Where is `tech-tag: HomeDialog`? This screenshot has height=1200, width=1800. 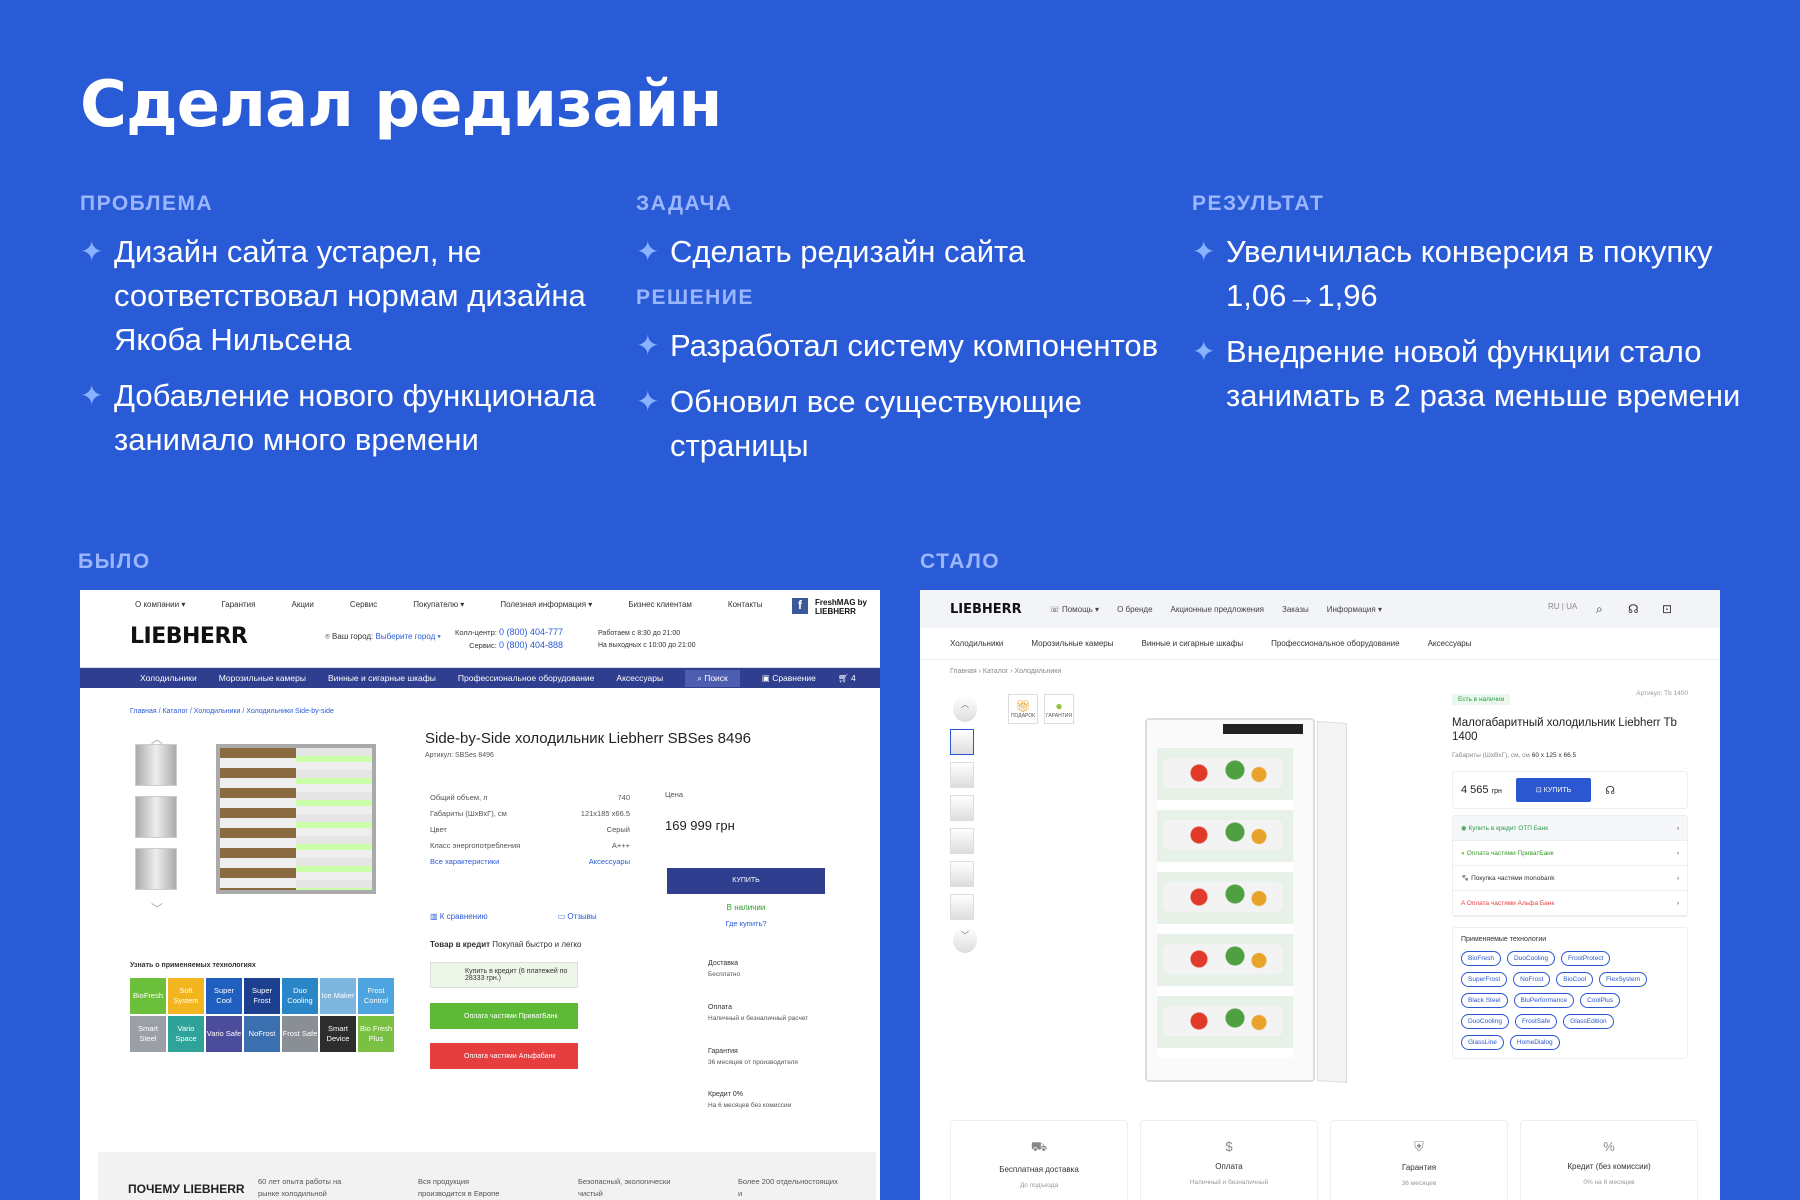
tech-tag: HomeDialog is located at coordinates (1534, 1042).